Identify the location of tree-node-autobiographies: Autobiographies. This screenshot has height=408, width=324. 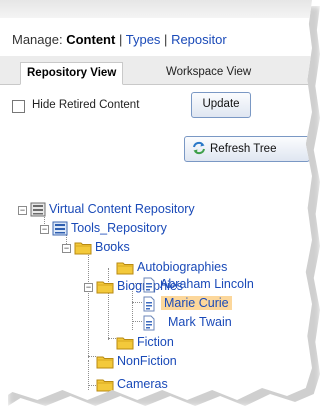
(196, 268).